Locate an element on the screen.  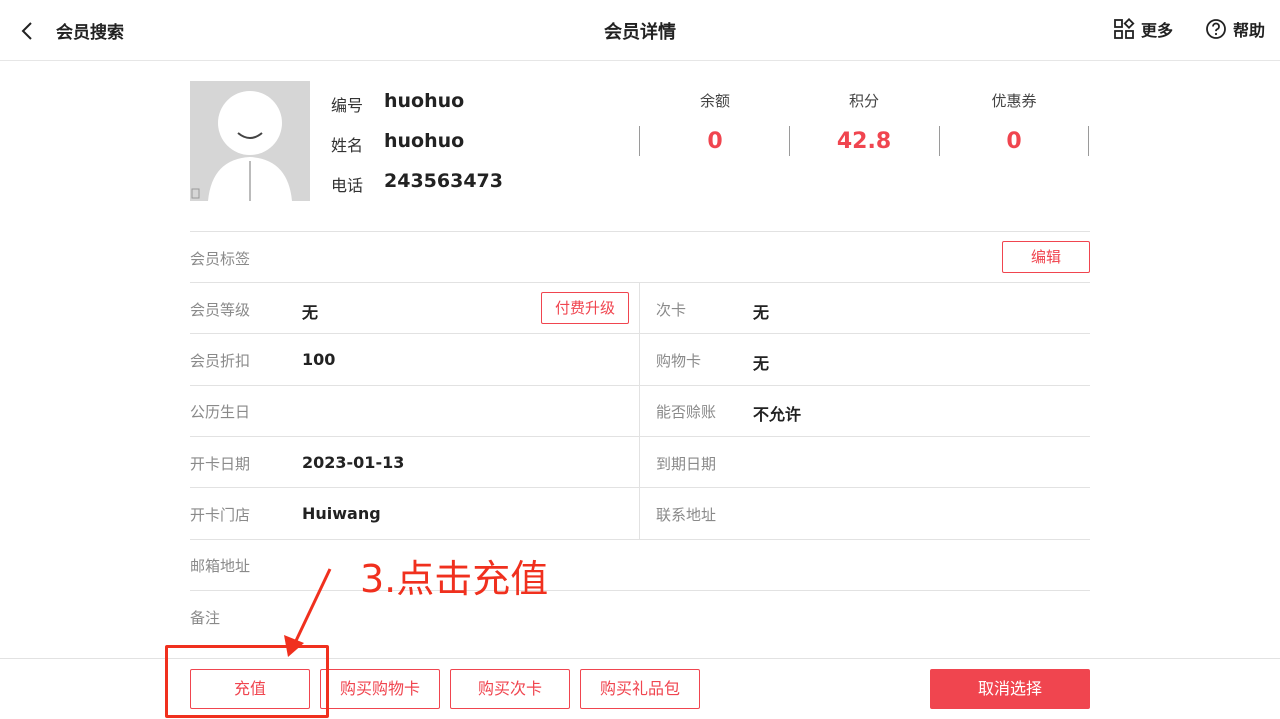
paid-upgrade-button: 付费升级 is located at coordinates (585, 308).